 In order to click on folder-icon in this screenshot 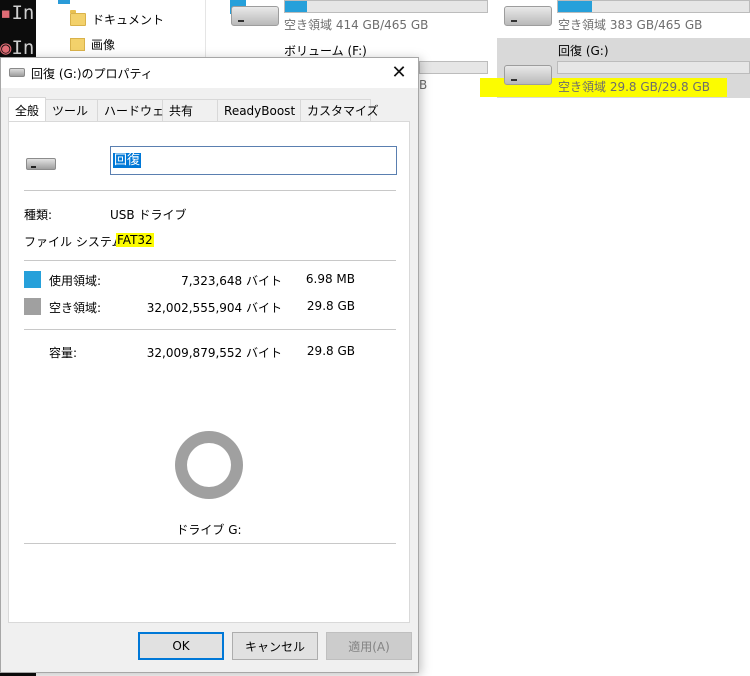, I will do `click(78, 17)`.